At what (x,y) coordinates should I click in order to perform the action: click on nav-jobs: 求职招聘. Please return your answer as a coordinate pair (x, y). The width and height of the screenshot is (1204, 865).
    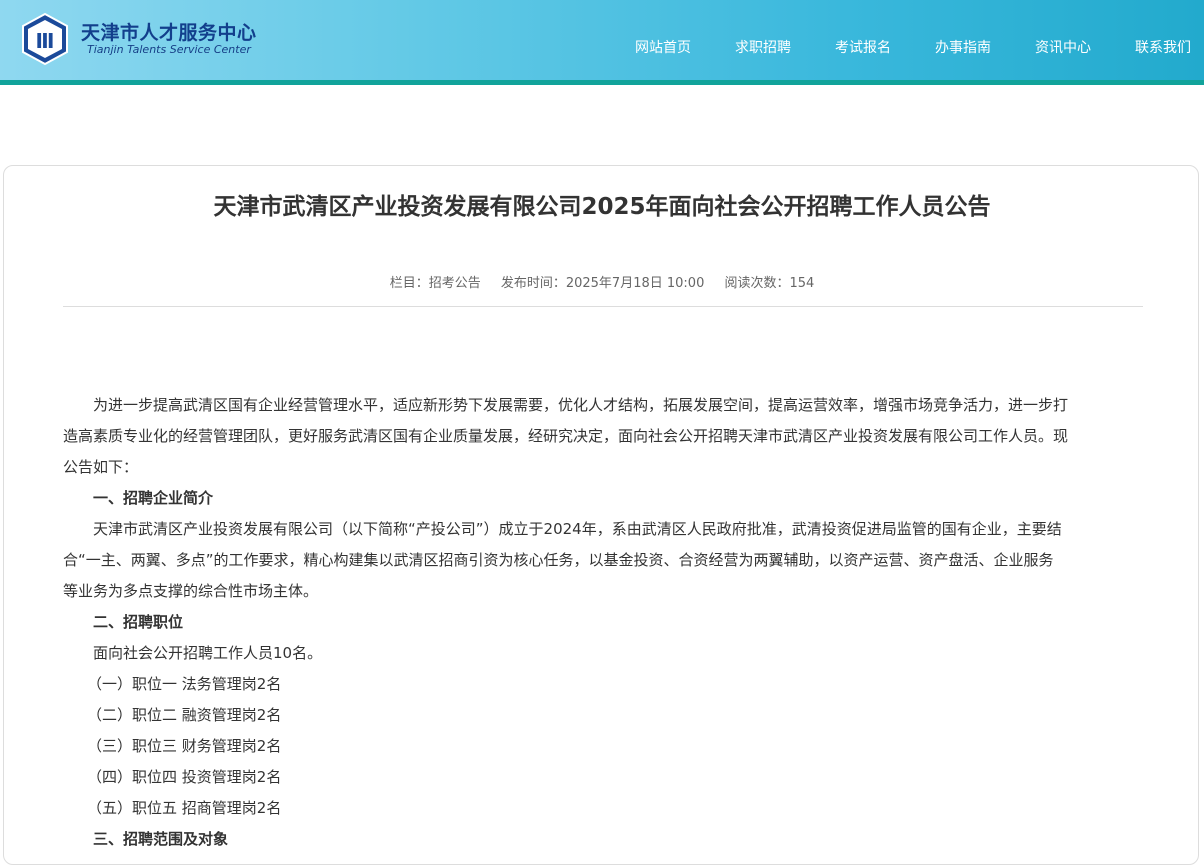
    Looking at the image, I should click on (763, 47).